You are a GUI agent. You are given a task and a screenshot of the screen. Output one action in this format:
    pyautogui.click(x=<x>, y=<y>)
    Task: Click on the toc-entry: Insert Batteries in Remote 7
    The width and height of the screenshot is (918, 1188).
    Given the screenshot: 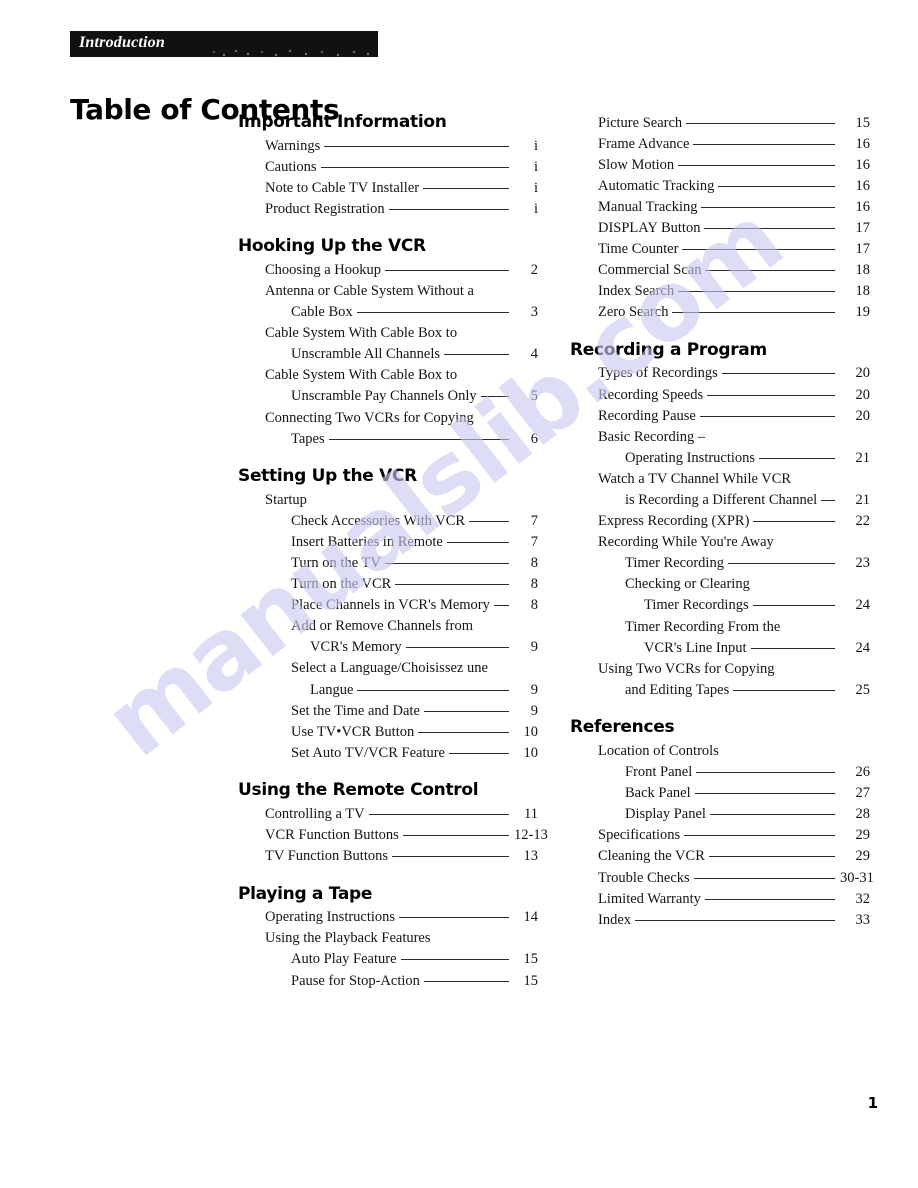 What is the action you would take?
    pyautogui.click(x=388, y=541)
    